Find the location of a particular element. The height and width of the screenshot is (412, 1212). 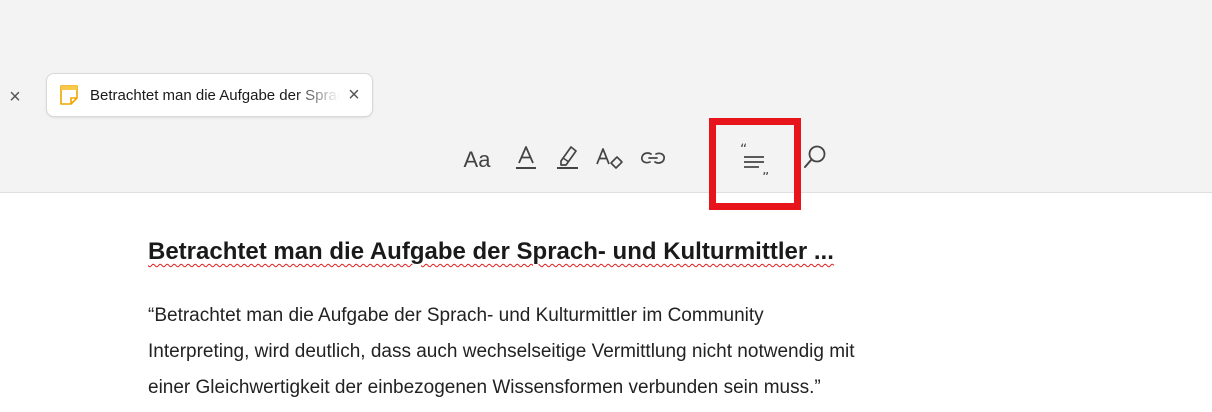

link-icon is located at coordinates (653, 160).